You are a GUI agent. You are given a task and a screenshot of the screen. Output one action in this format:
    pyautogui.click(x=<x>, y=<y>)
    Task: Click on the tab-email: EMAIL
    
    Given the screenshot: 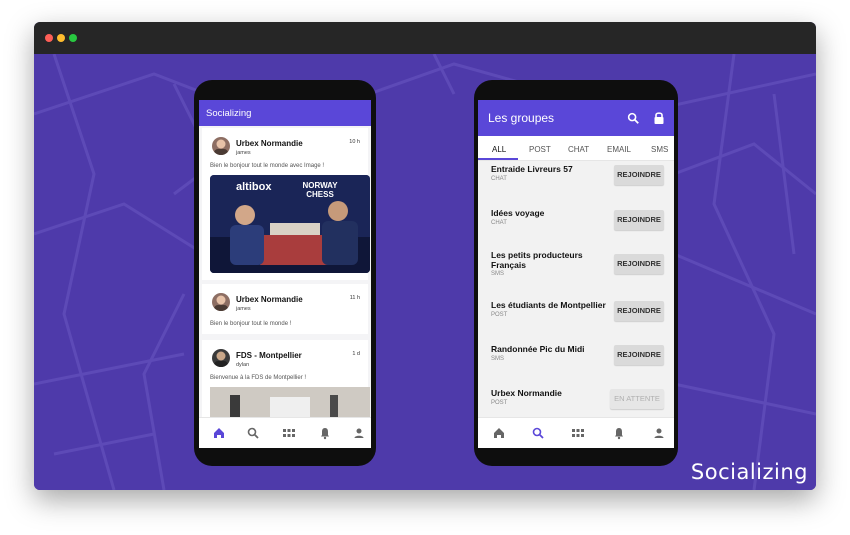 What is the action you would take?
    pyautogui.click(x=619, y=149)
    